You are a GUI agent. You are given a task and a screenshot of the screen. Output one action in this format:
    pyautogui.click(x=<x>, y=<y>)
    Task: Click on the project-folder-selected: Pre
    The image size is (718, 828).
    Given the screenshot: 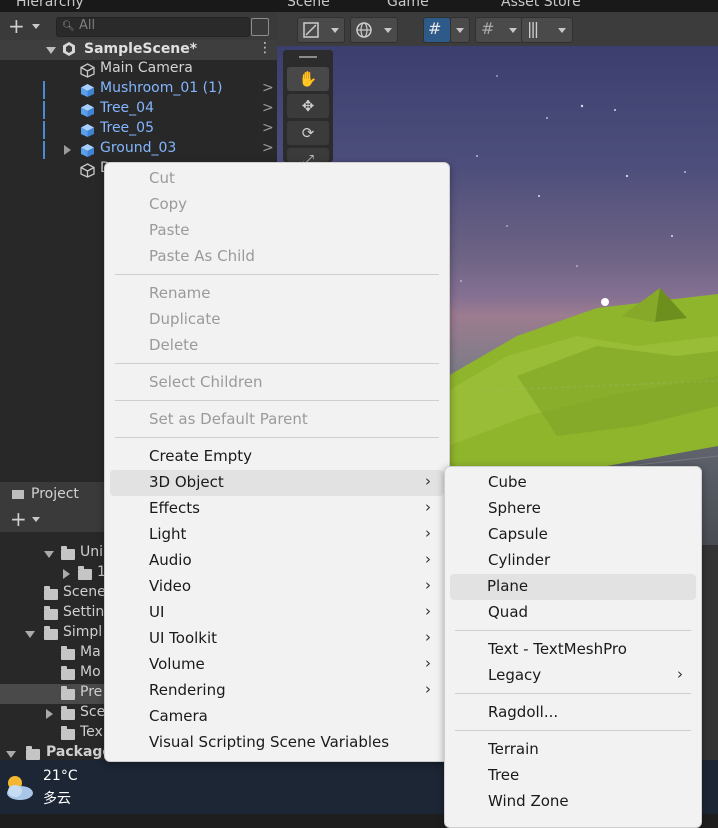 What is the action you would take?
    pyautogui.click(x=52, y=694)
    